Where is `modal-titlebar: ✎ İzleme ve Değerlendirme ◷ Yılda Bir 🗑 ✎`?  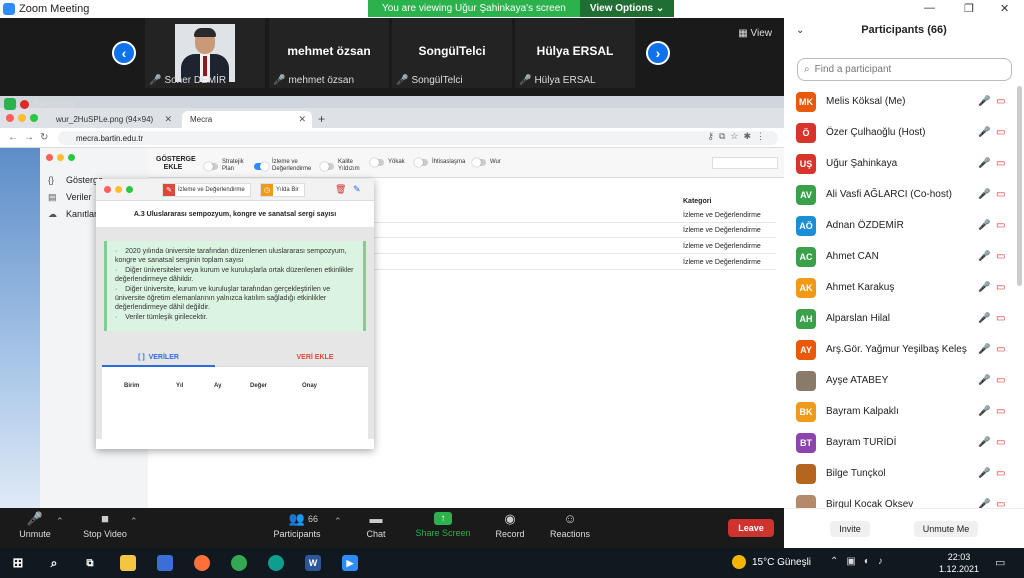
modal-titlebar: ✎ İzleme ve Değerlendirme ◷ Yılda Bir 🗑 ✎ is located at coordinates (235, 190).